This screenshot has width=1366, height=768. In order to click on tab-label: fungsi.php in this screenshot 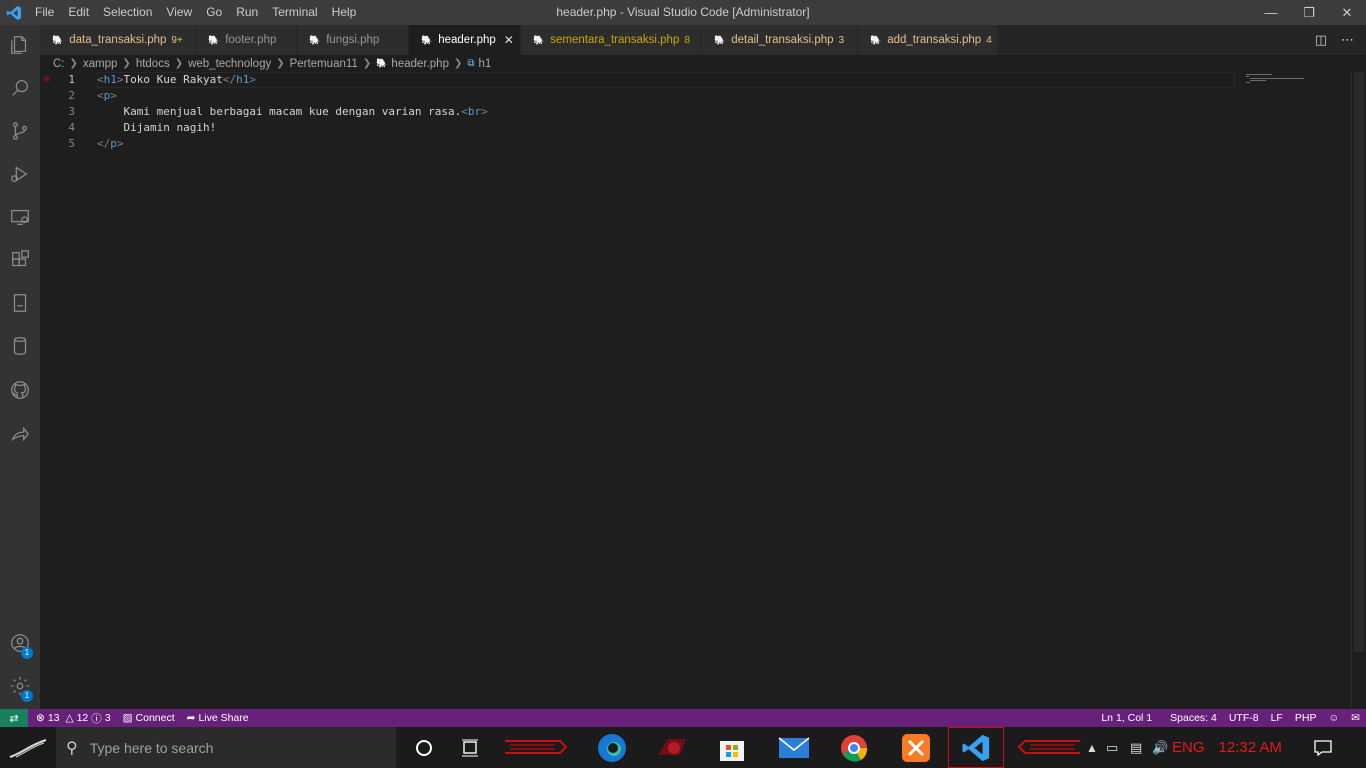, I will do `click(353, 40)`.